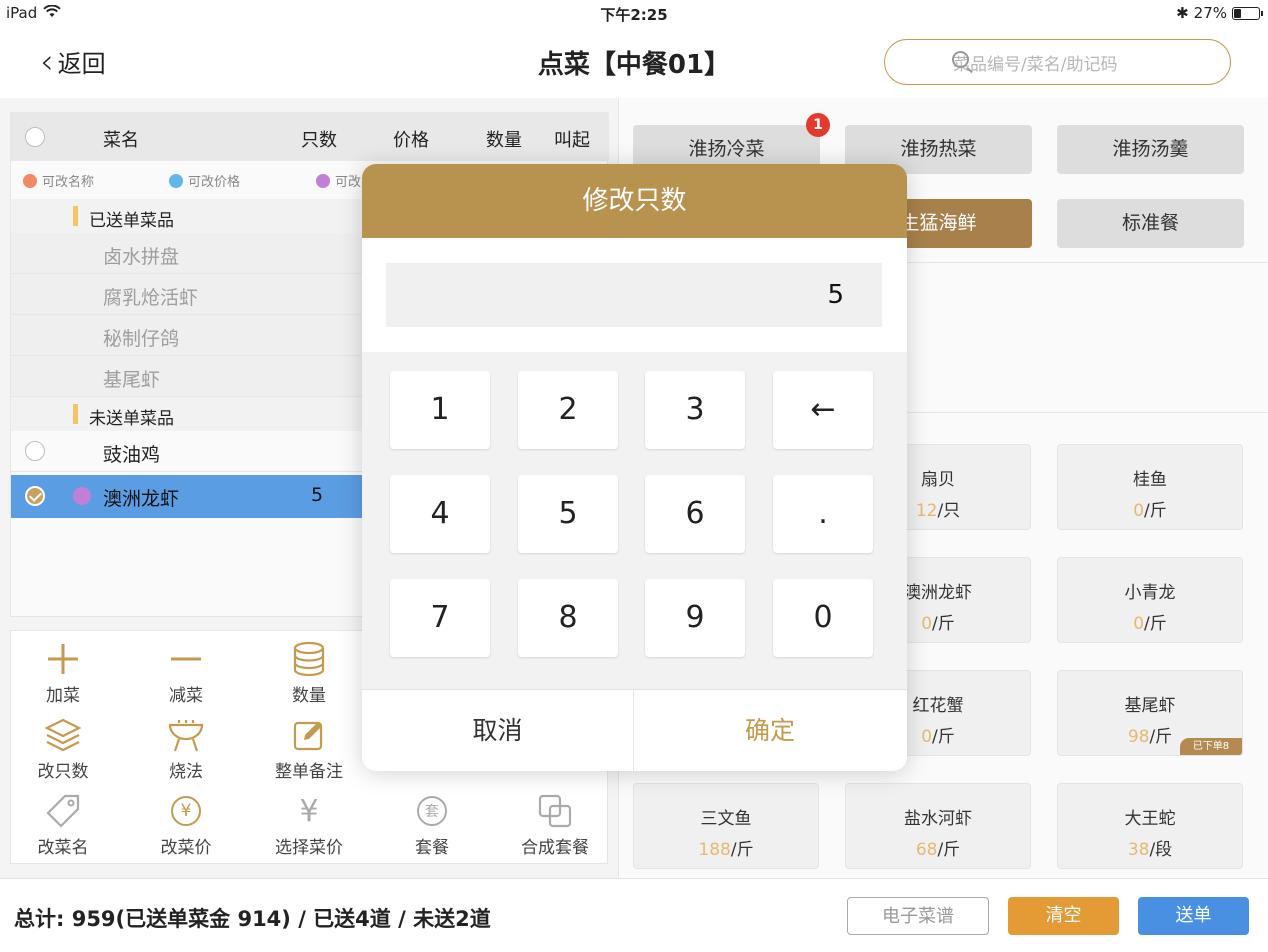 This screenshot has height=952, width=1268. Describe the element at coordinates (695, 410) in the screenshot. I see `key-3: 3` at that location.